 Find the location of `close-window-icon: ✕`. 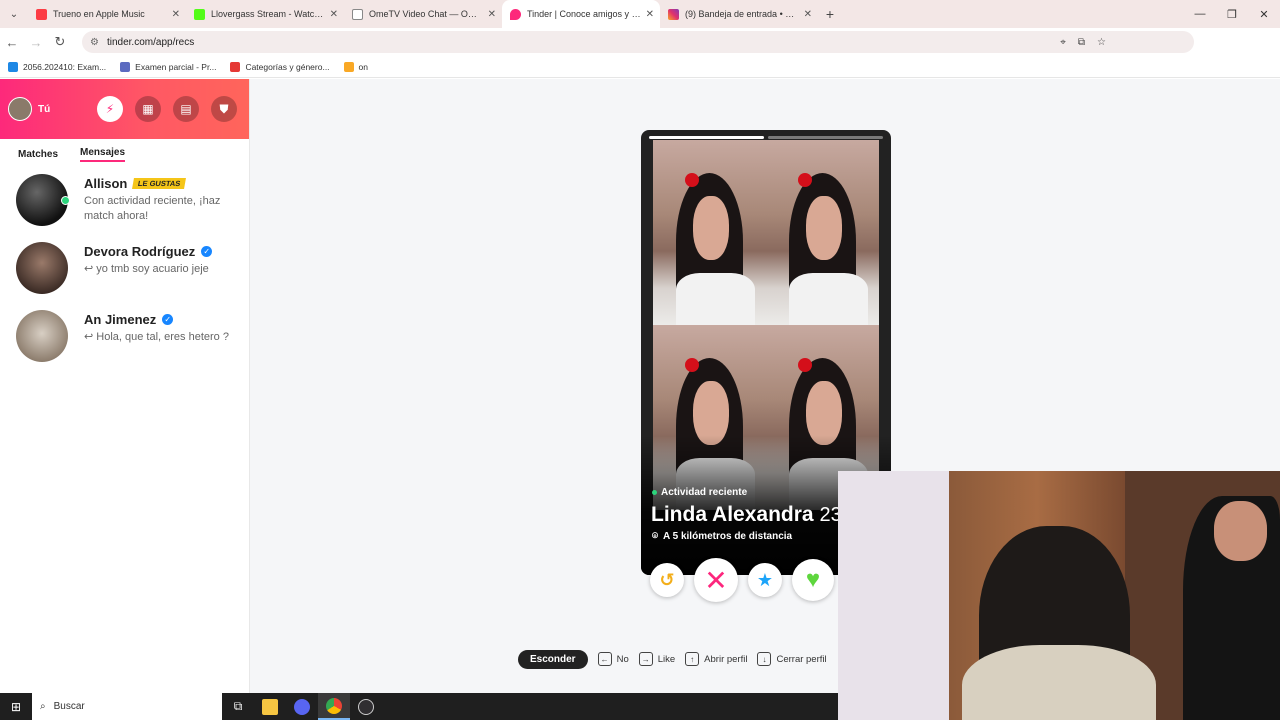

close-window-icon: ✕ is located at coordinates (1264, 14).